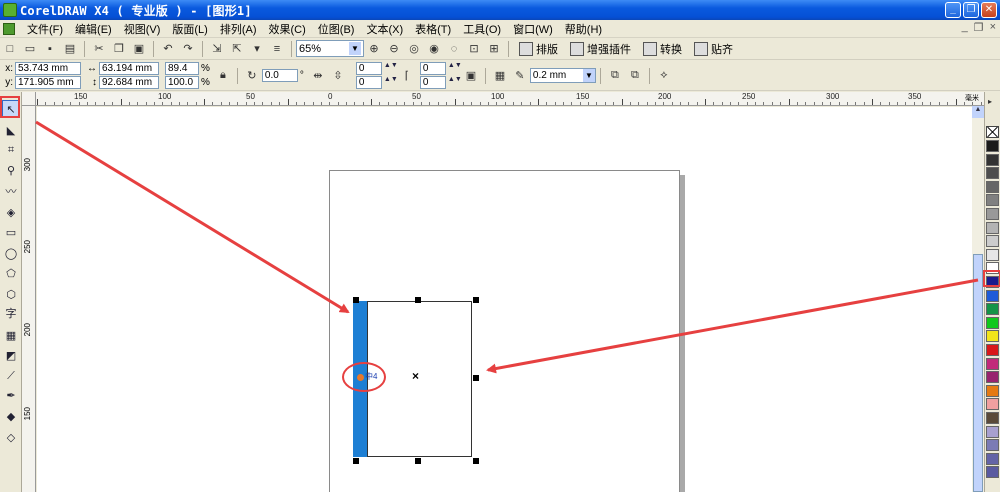 The width and height of the screenshot is (1000, 492). I want to click on print-icon: ▤, so click(70, 49).